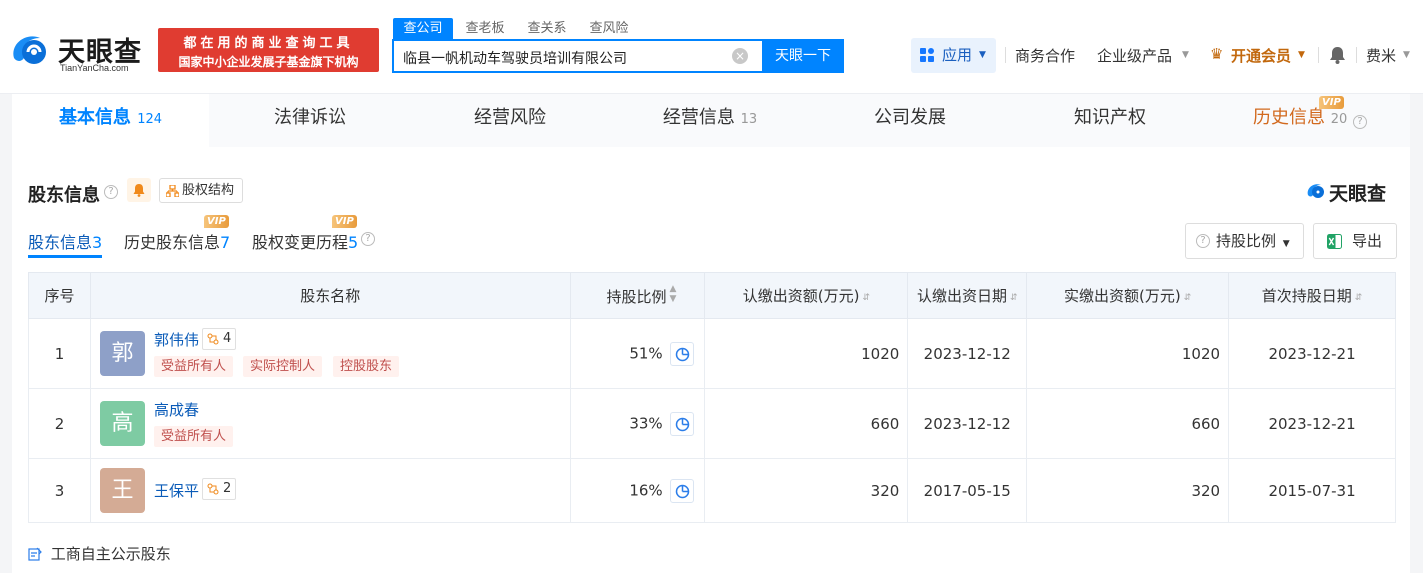 The width and height of the screenshot is (1423, 573). I want to click on header-label: 持股比例, so click(636, 297).